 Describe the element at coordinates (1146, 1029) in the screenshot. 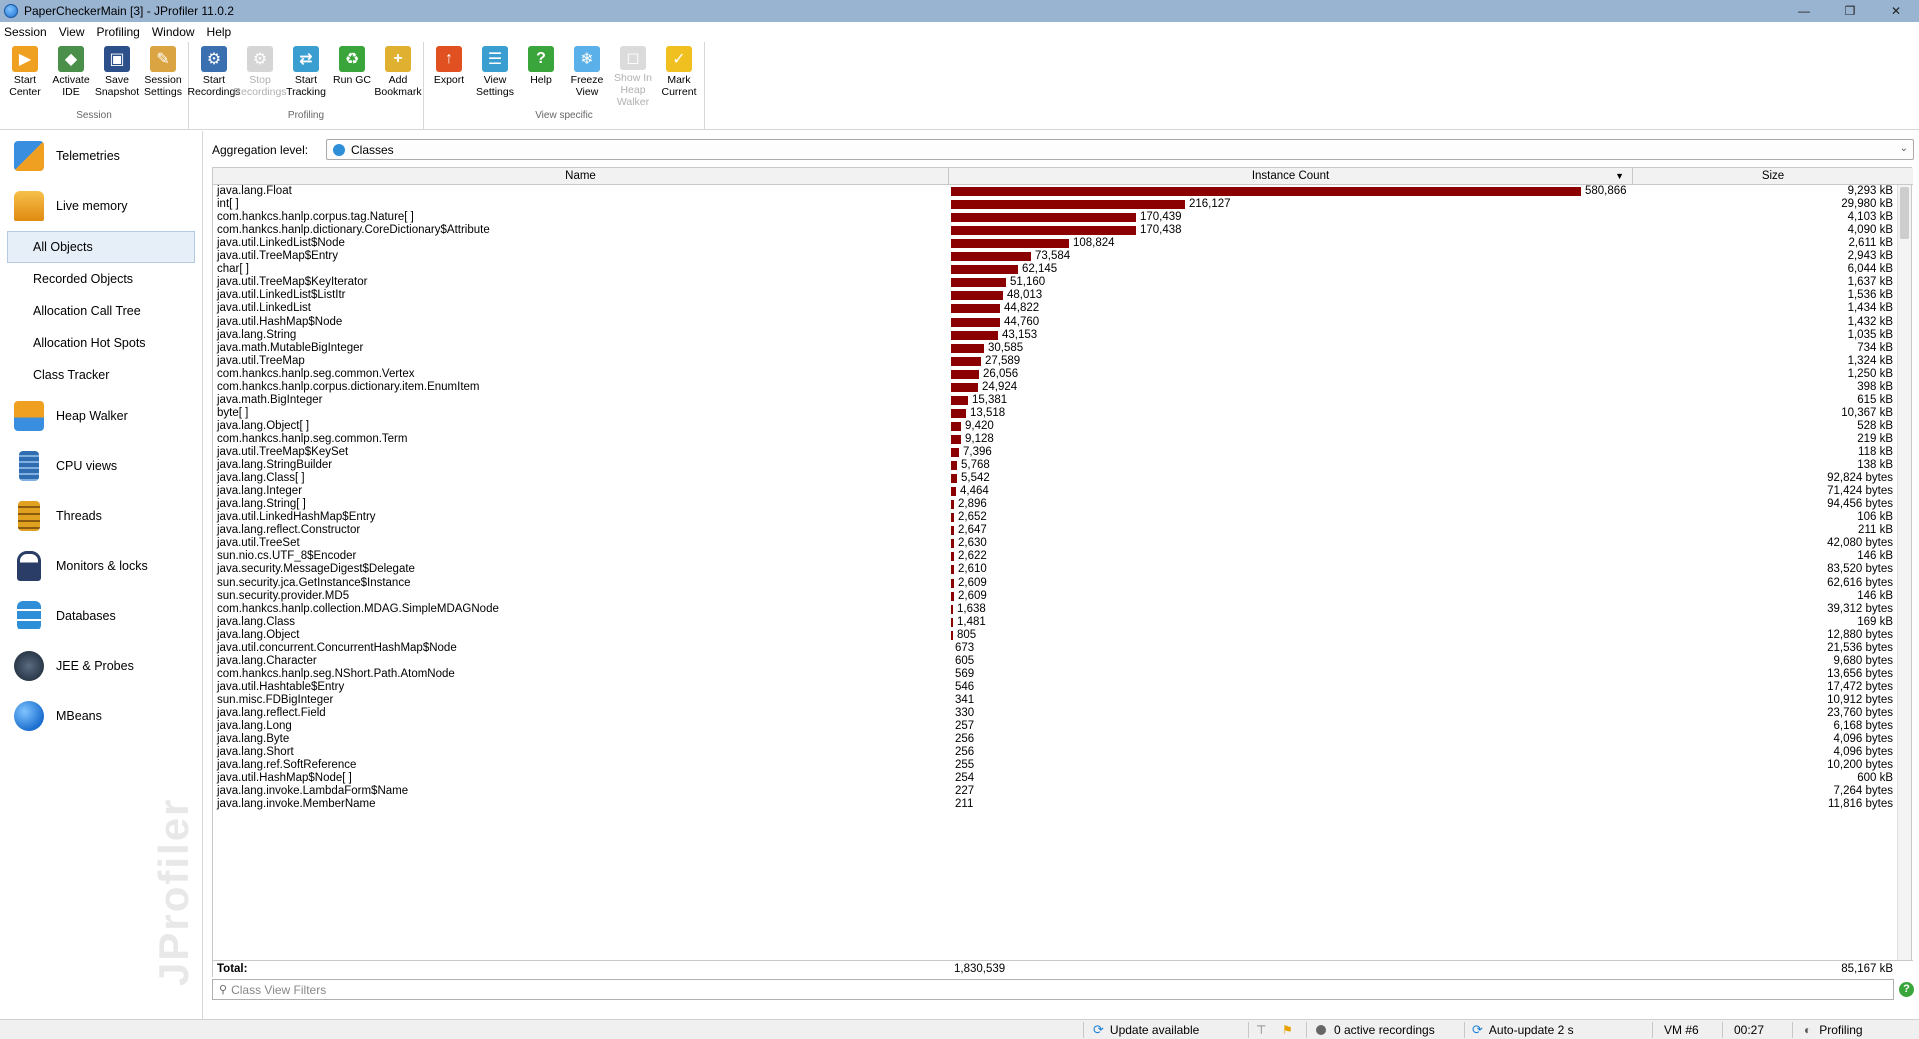

I see `update-available-status: ⟳ Update available` at that location.